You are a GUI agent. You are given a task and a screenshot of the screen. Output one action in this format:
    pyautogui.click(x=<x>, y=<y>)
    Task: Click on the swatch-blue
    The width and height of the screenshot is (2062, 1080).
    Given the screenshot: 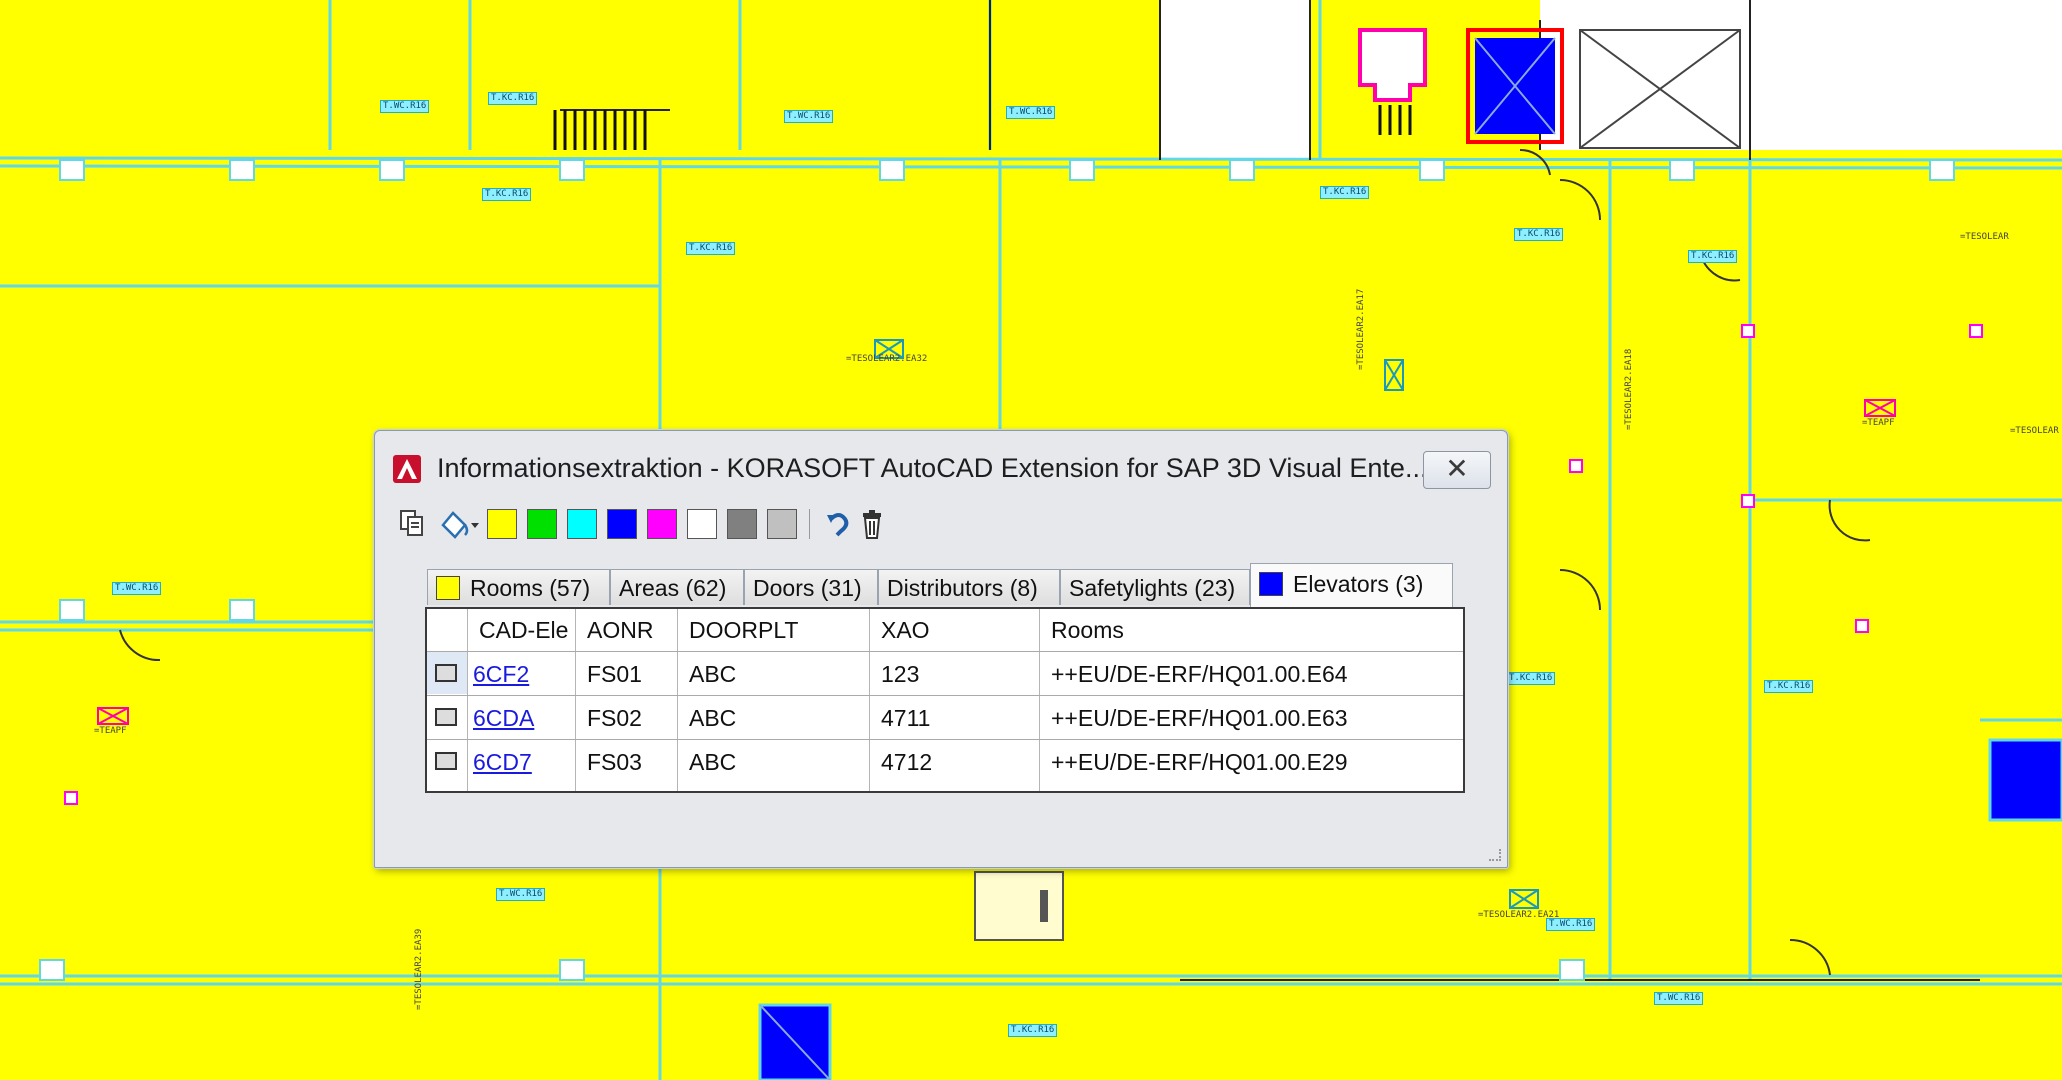 What is the action you would take?
    pyautogui.click(x=622, y=524)
    